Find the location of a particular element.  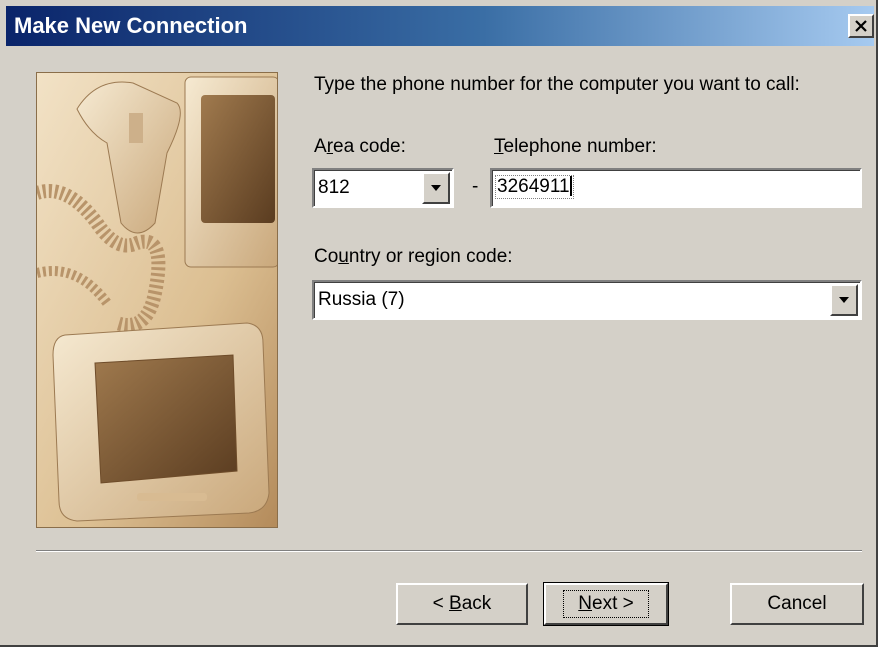

back-arrow-text: < is located at coordinates (441, 603).